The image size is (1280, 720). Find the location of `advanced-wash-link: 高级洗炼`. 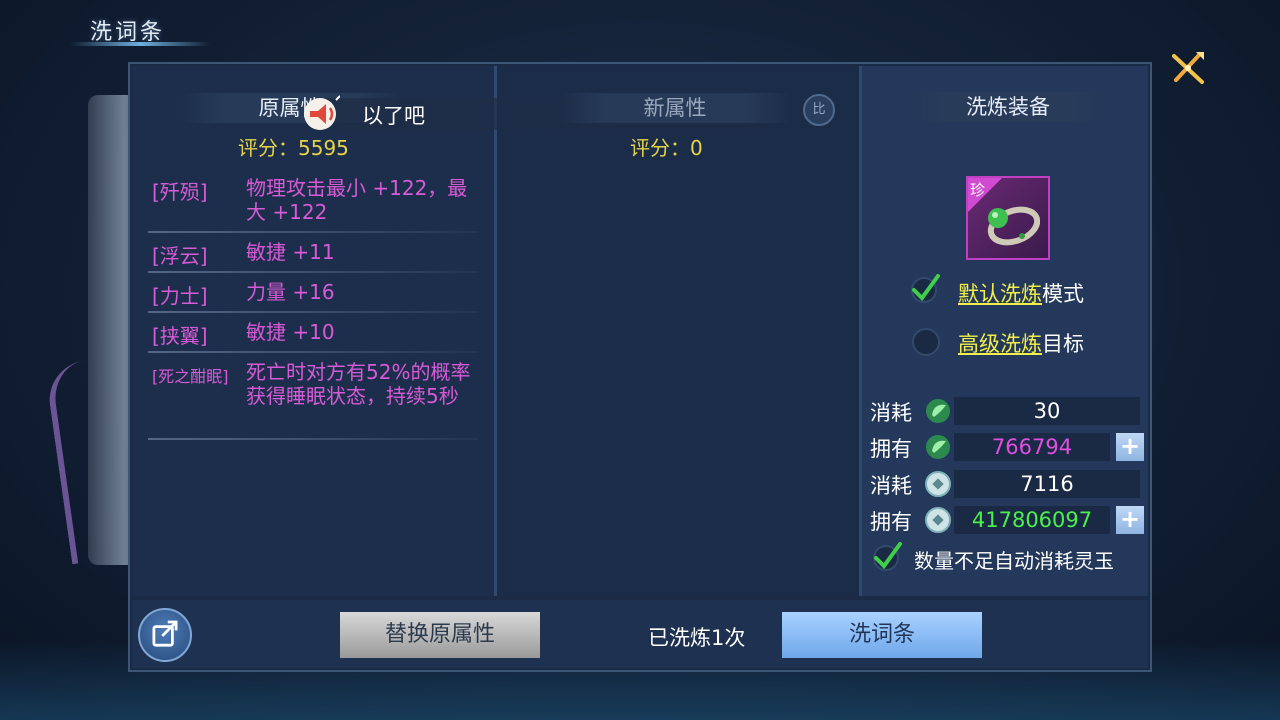

advanced-wash-link: 高级洗炼 is located at coordinates (1000, 344).